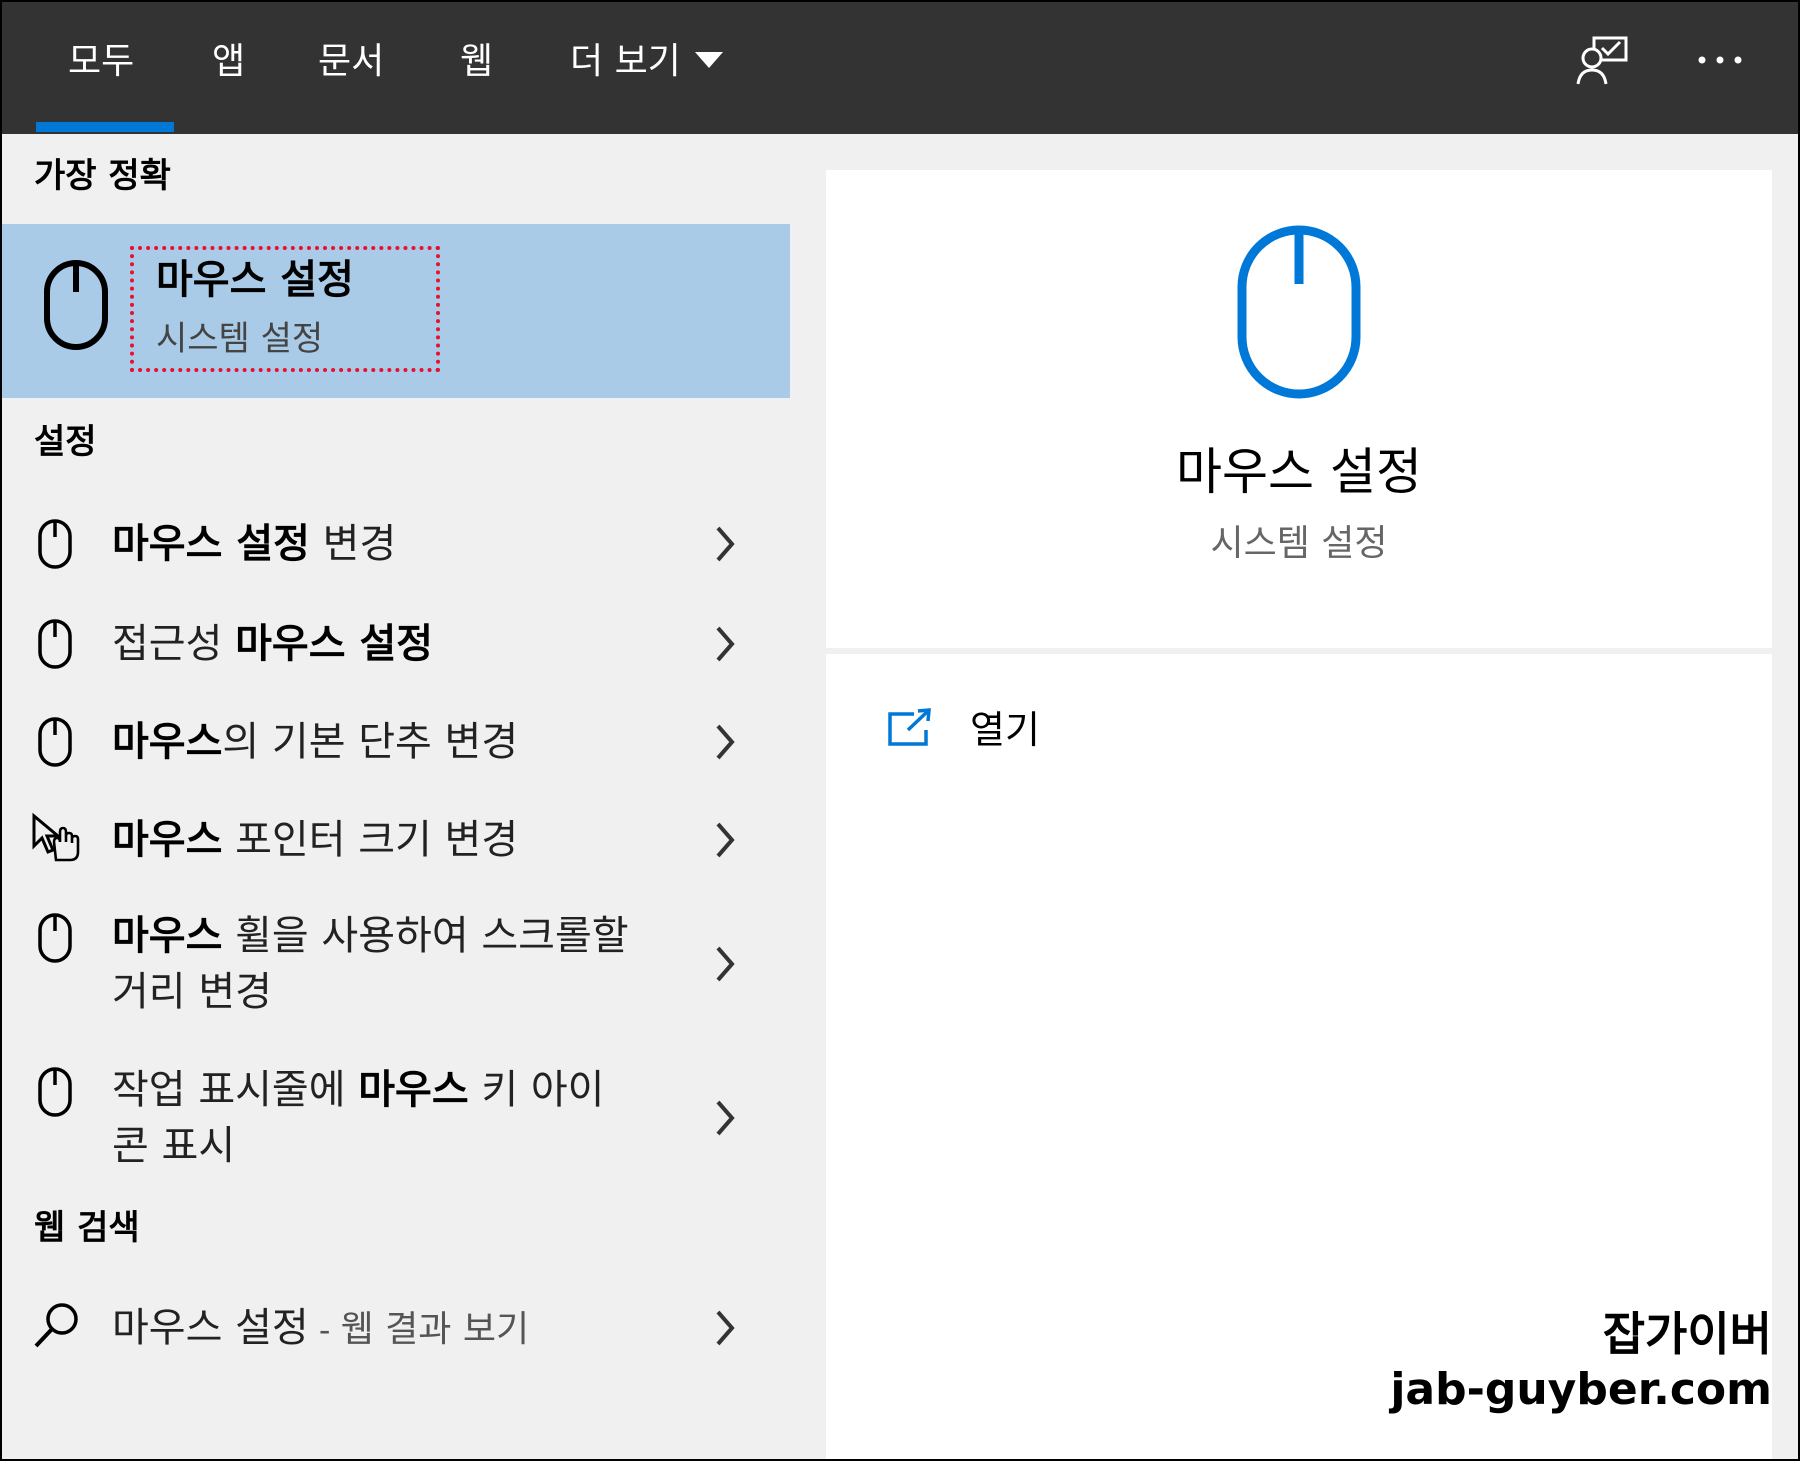  What do you see at coordinates (370, 742) in the screenshot?
I see `rest-text: 의 기본 단추 변경` at bounding box center [370, 742].